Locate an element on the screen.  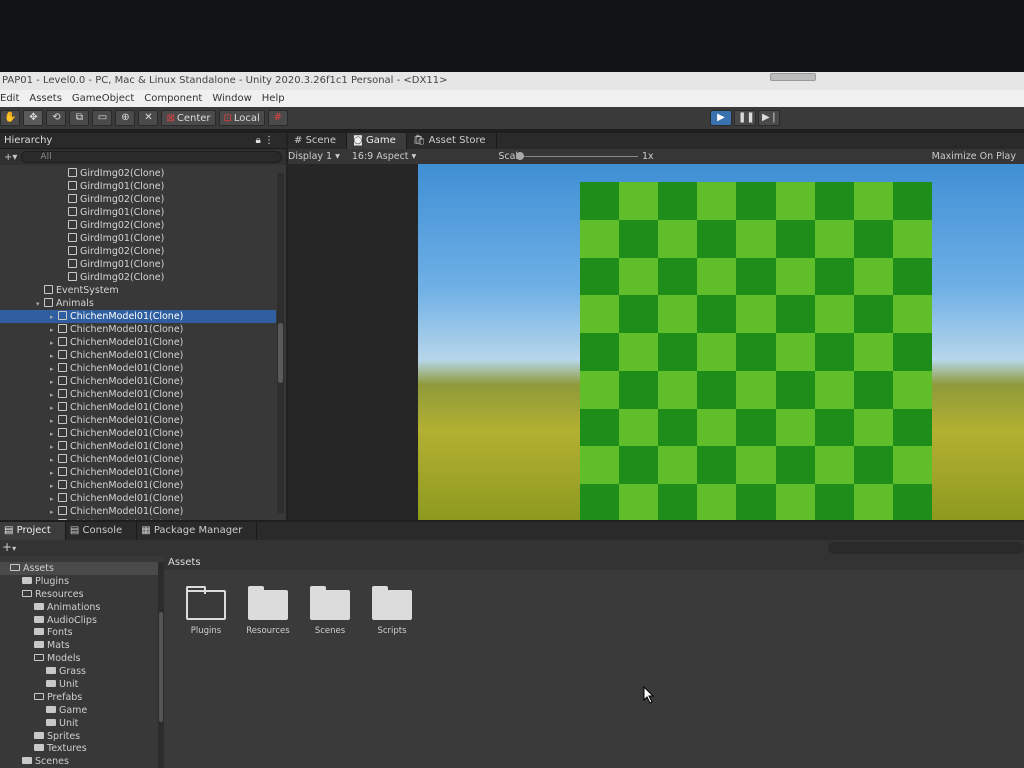
pivot-center-toggle: ⊠ Center is located at coordinates (188, 118).